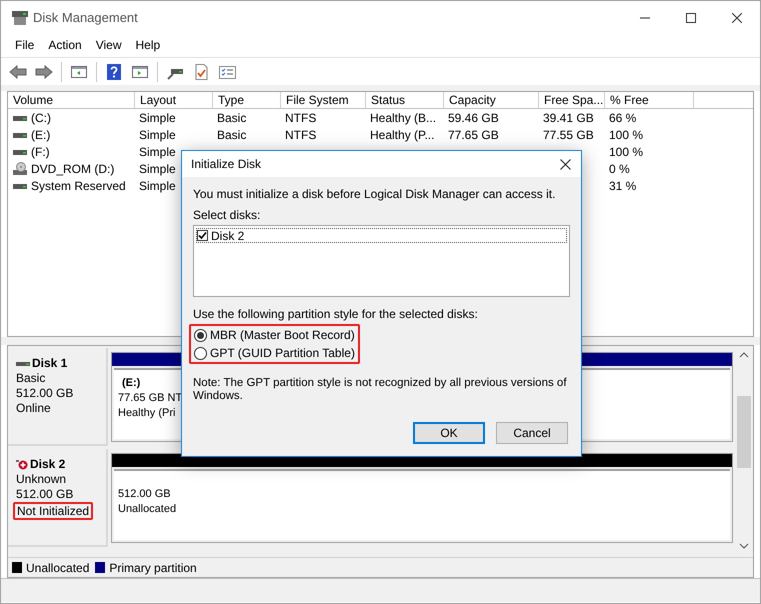 The image size is (761, 604). Describe the element at coordinates (336, 314) in the screenshot. I see `partition-style-label: Use the following partition style for the selected disks:` at that location.